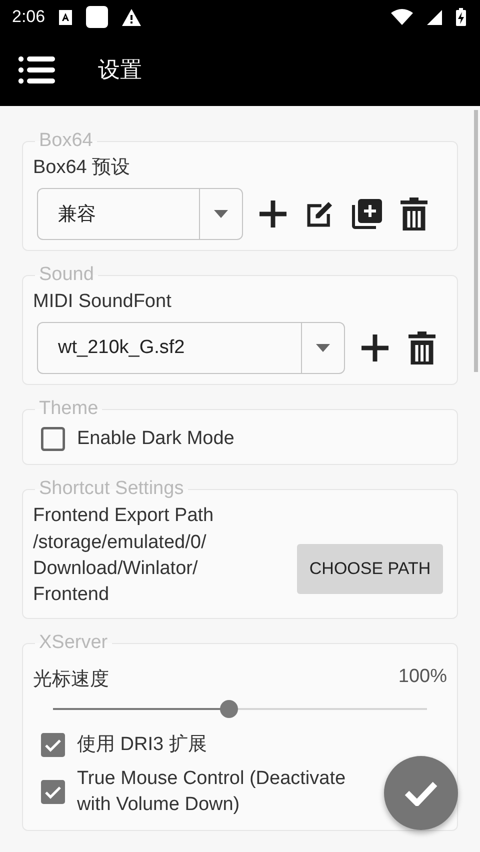 This screenshot has height=852, width=480. I want to click on slider-thumb, so click(229, 709).